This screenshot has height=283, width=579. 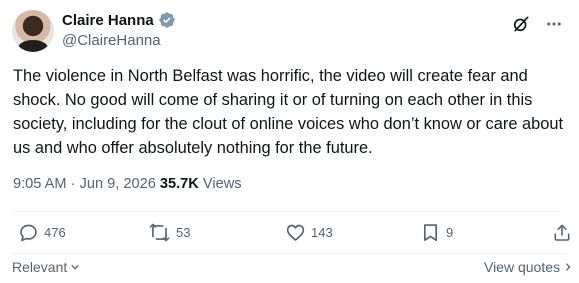 I want to click on more-horizontal-icon, so click(x=554, y=24).